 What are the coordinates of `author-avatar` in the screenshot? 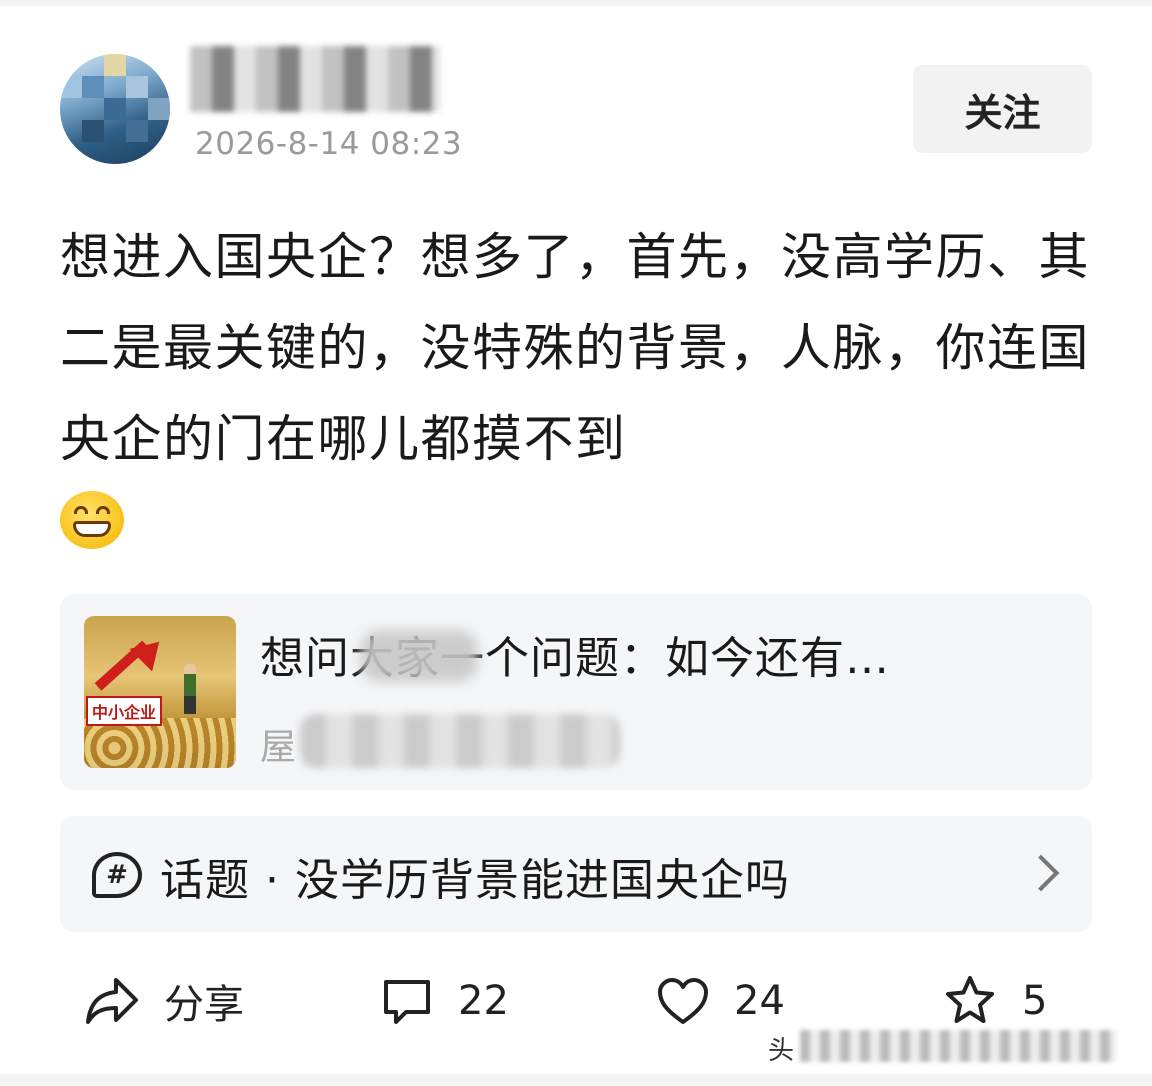 It's located at (115, 109).